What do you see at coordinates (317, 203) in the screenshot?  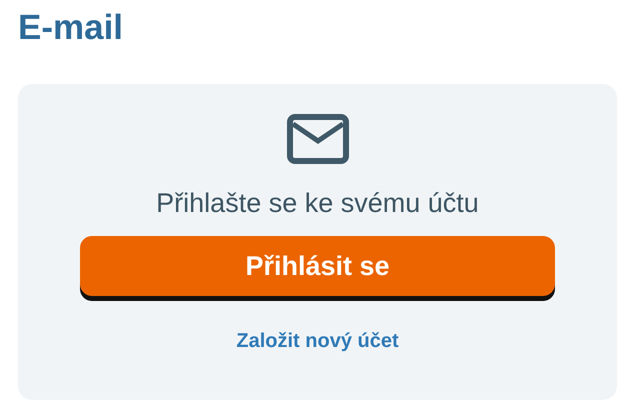 I see `login-prompt: Přihlašte se ke svému účtu` at bounding box center [317, 203].